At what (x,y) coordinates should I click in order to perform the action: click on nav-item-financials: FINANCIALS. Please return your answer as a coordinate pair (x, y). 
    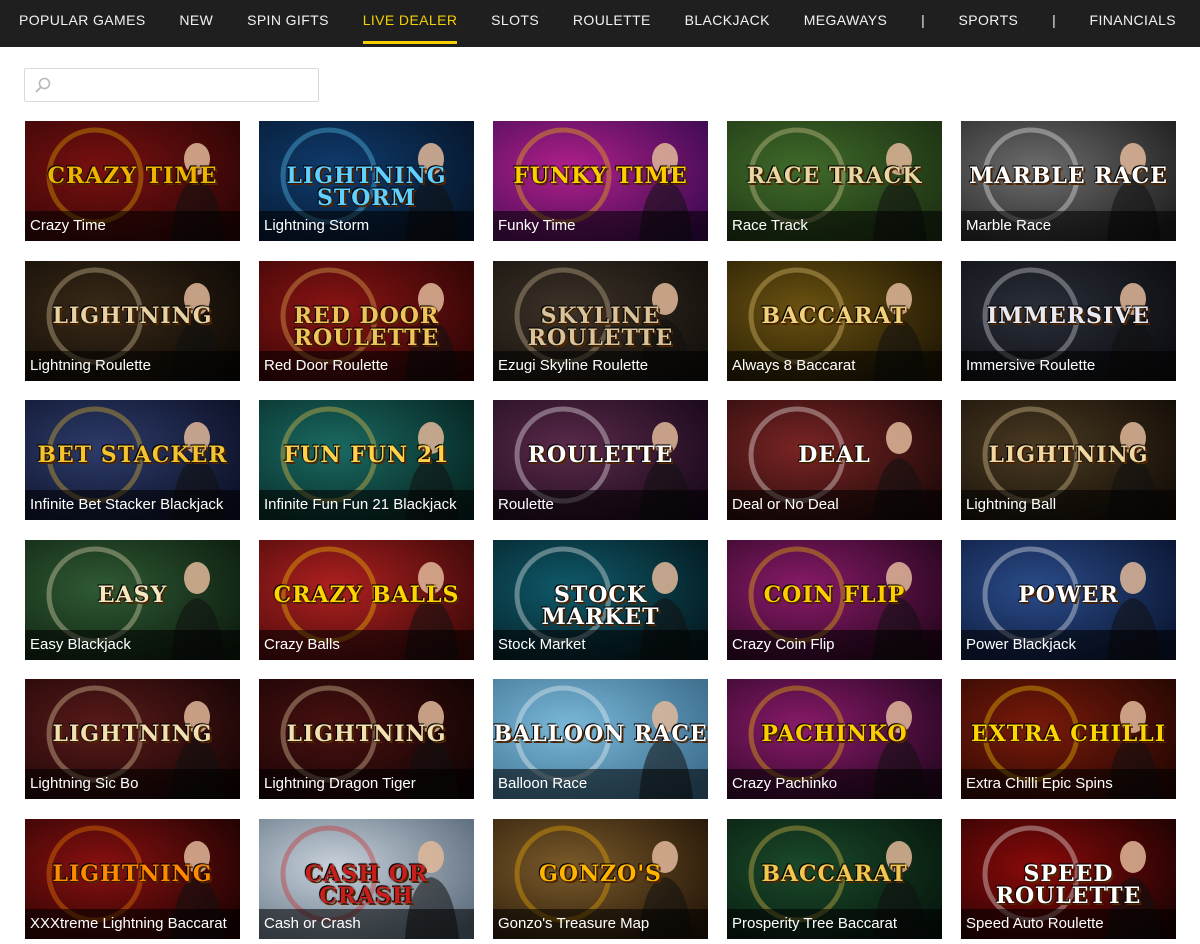
    Looking at the image, I should click on (1133, 23).